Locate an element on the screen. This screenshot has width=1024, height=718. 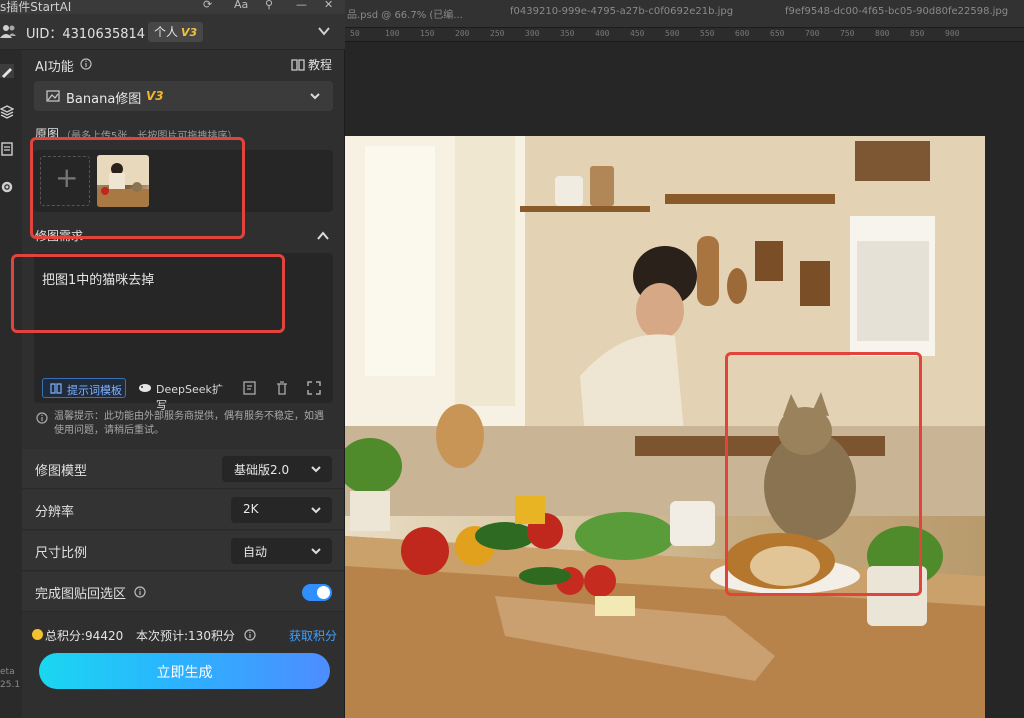
edit-note-icon is located at coordinates (250, 388).